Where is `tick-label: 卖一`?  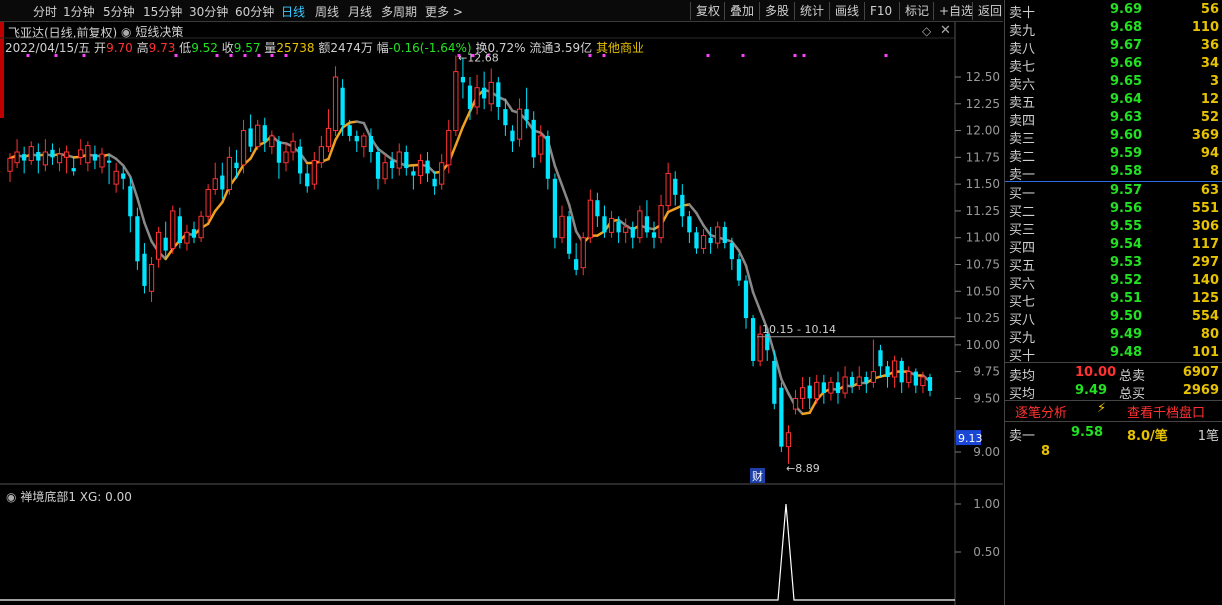 tick-label: 卖一 is located at coordinates (1022, 436).